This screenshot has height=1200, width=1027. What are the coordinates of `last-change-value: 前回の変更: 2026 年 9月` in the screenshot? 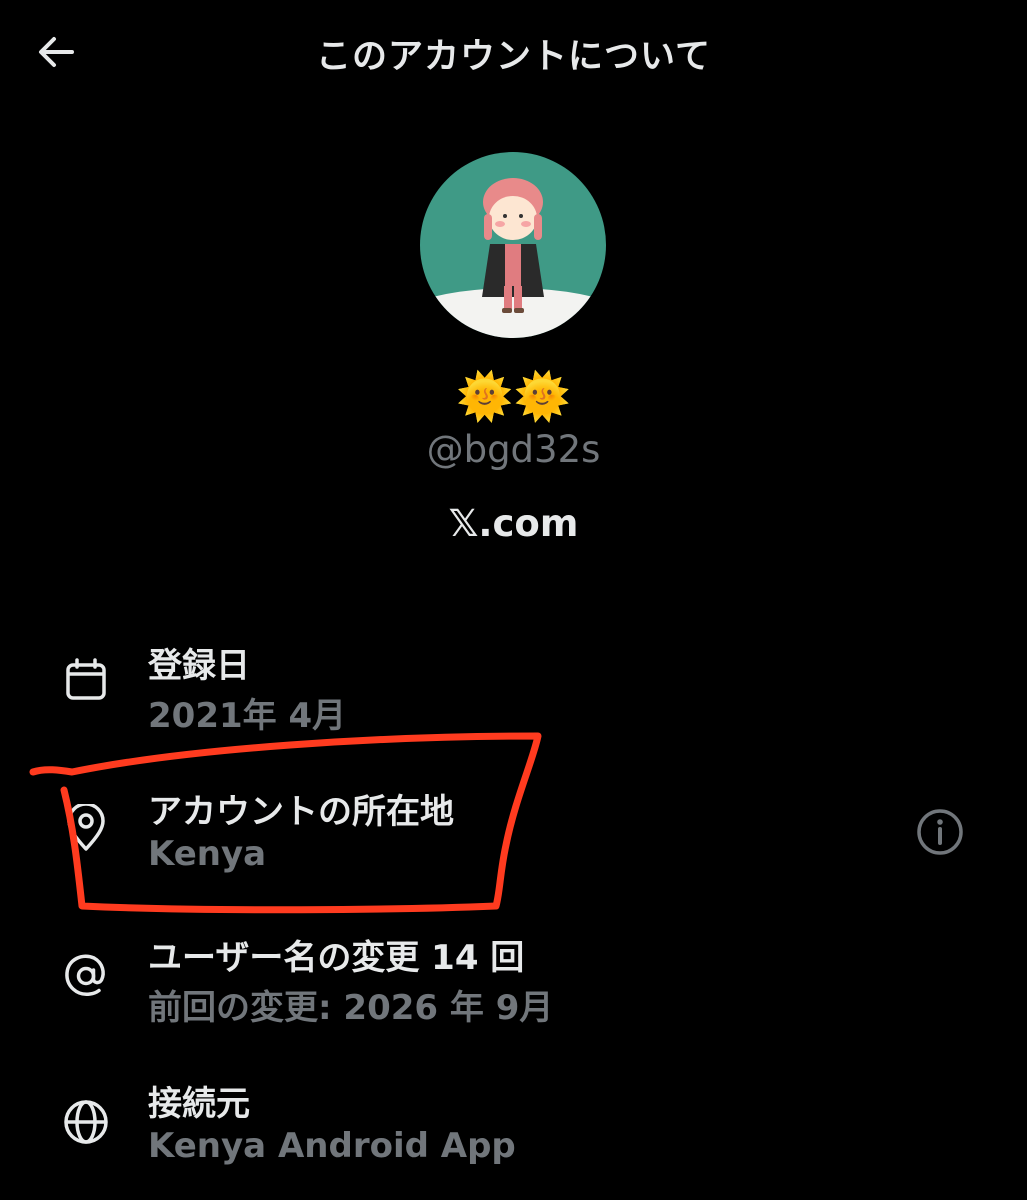 It's located at (351, 1008).